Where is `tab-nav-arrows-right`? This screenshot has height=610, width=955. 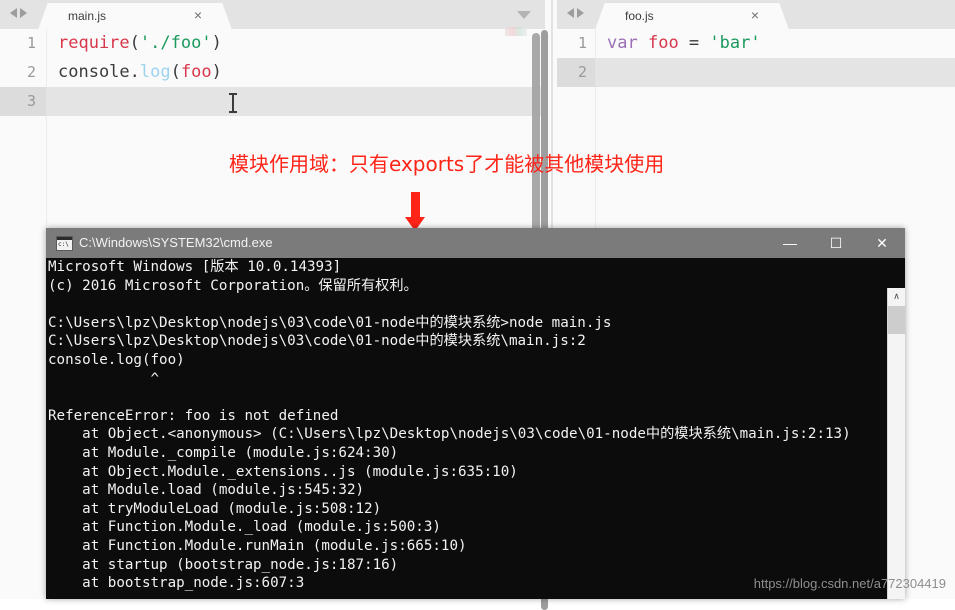
tab-nav-arrows-right is located at coordinates (575, 13).